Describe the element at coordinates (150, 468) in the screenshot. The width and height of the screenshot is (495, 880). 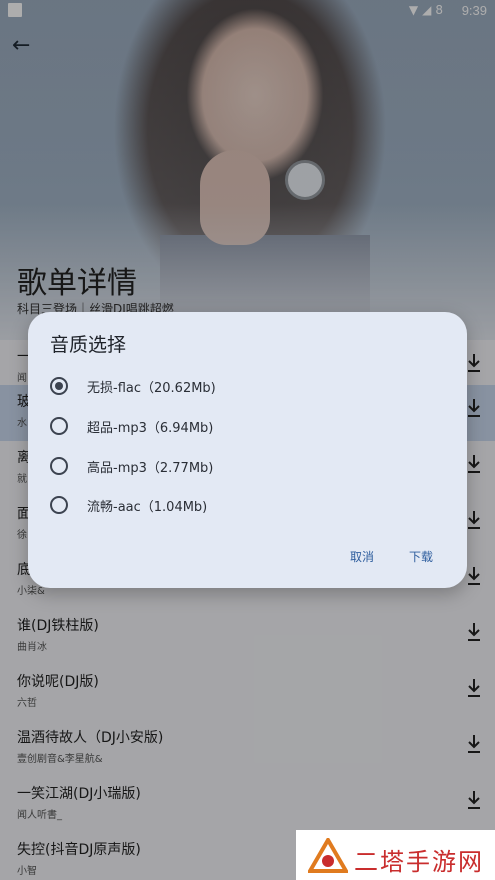
I see `quality-option-label: 高品-mp3（2.77Mb)` at that location.